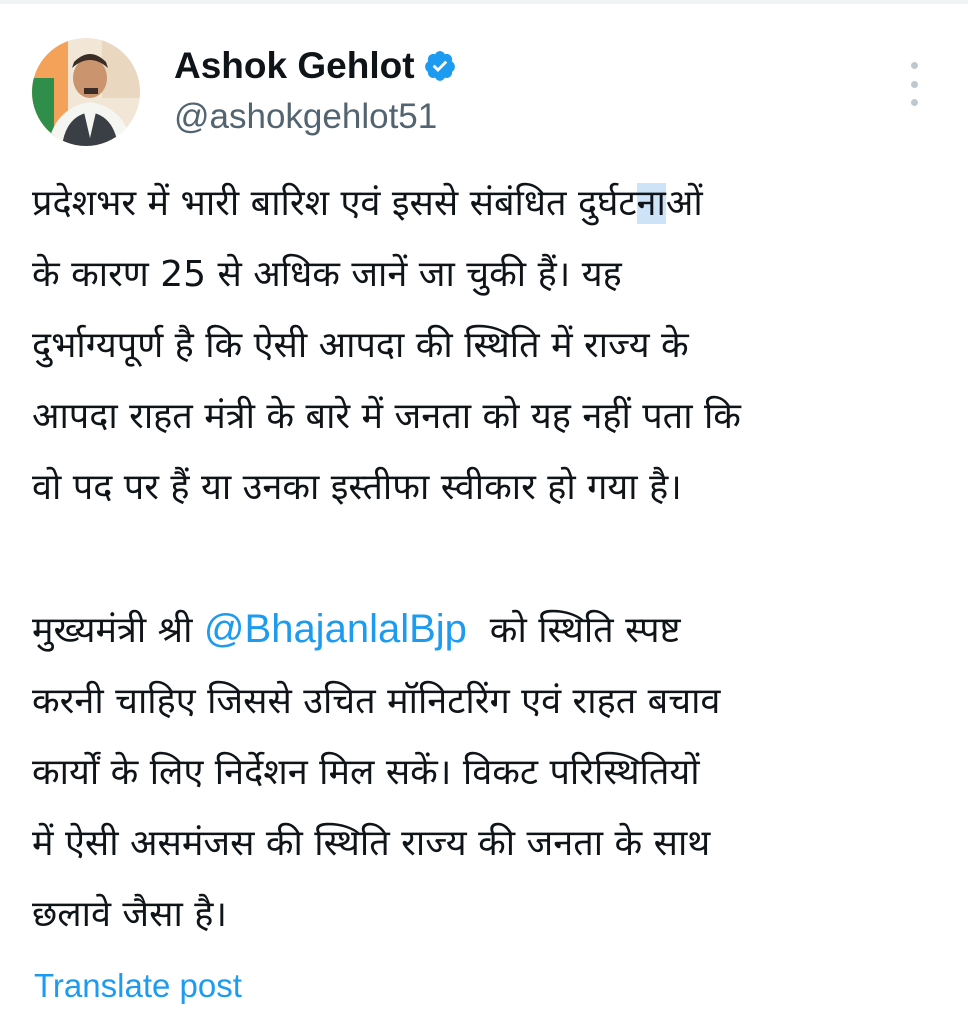 This screenshot has width=968, height=1024. Describe the element at coordinates (294, 66) in the screenshot. I see `display-name: Ashok Gehlot` at that location.